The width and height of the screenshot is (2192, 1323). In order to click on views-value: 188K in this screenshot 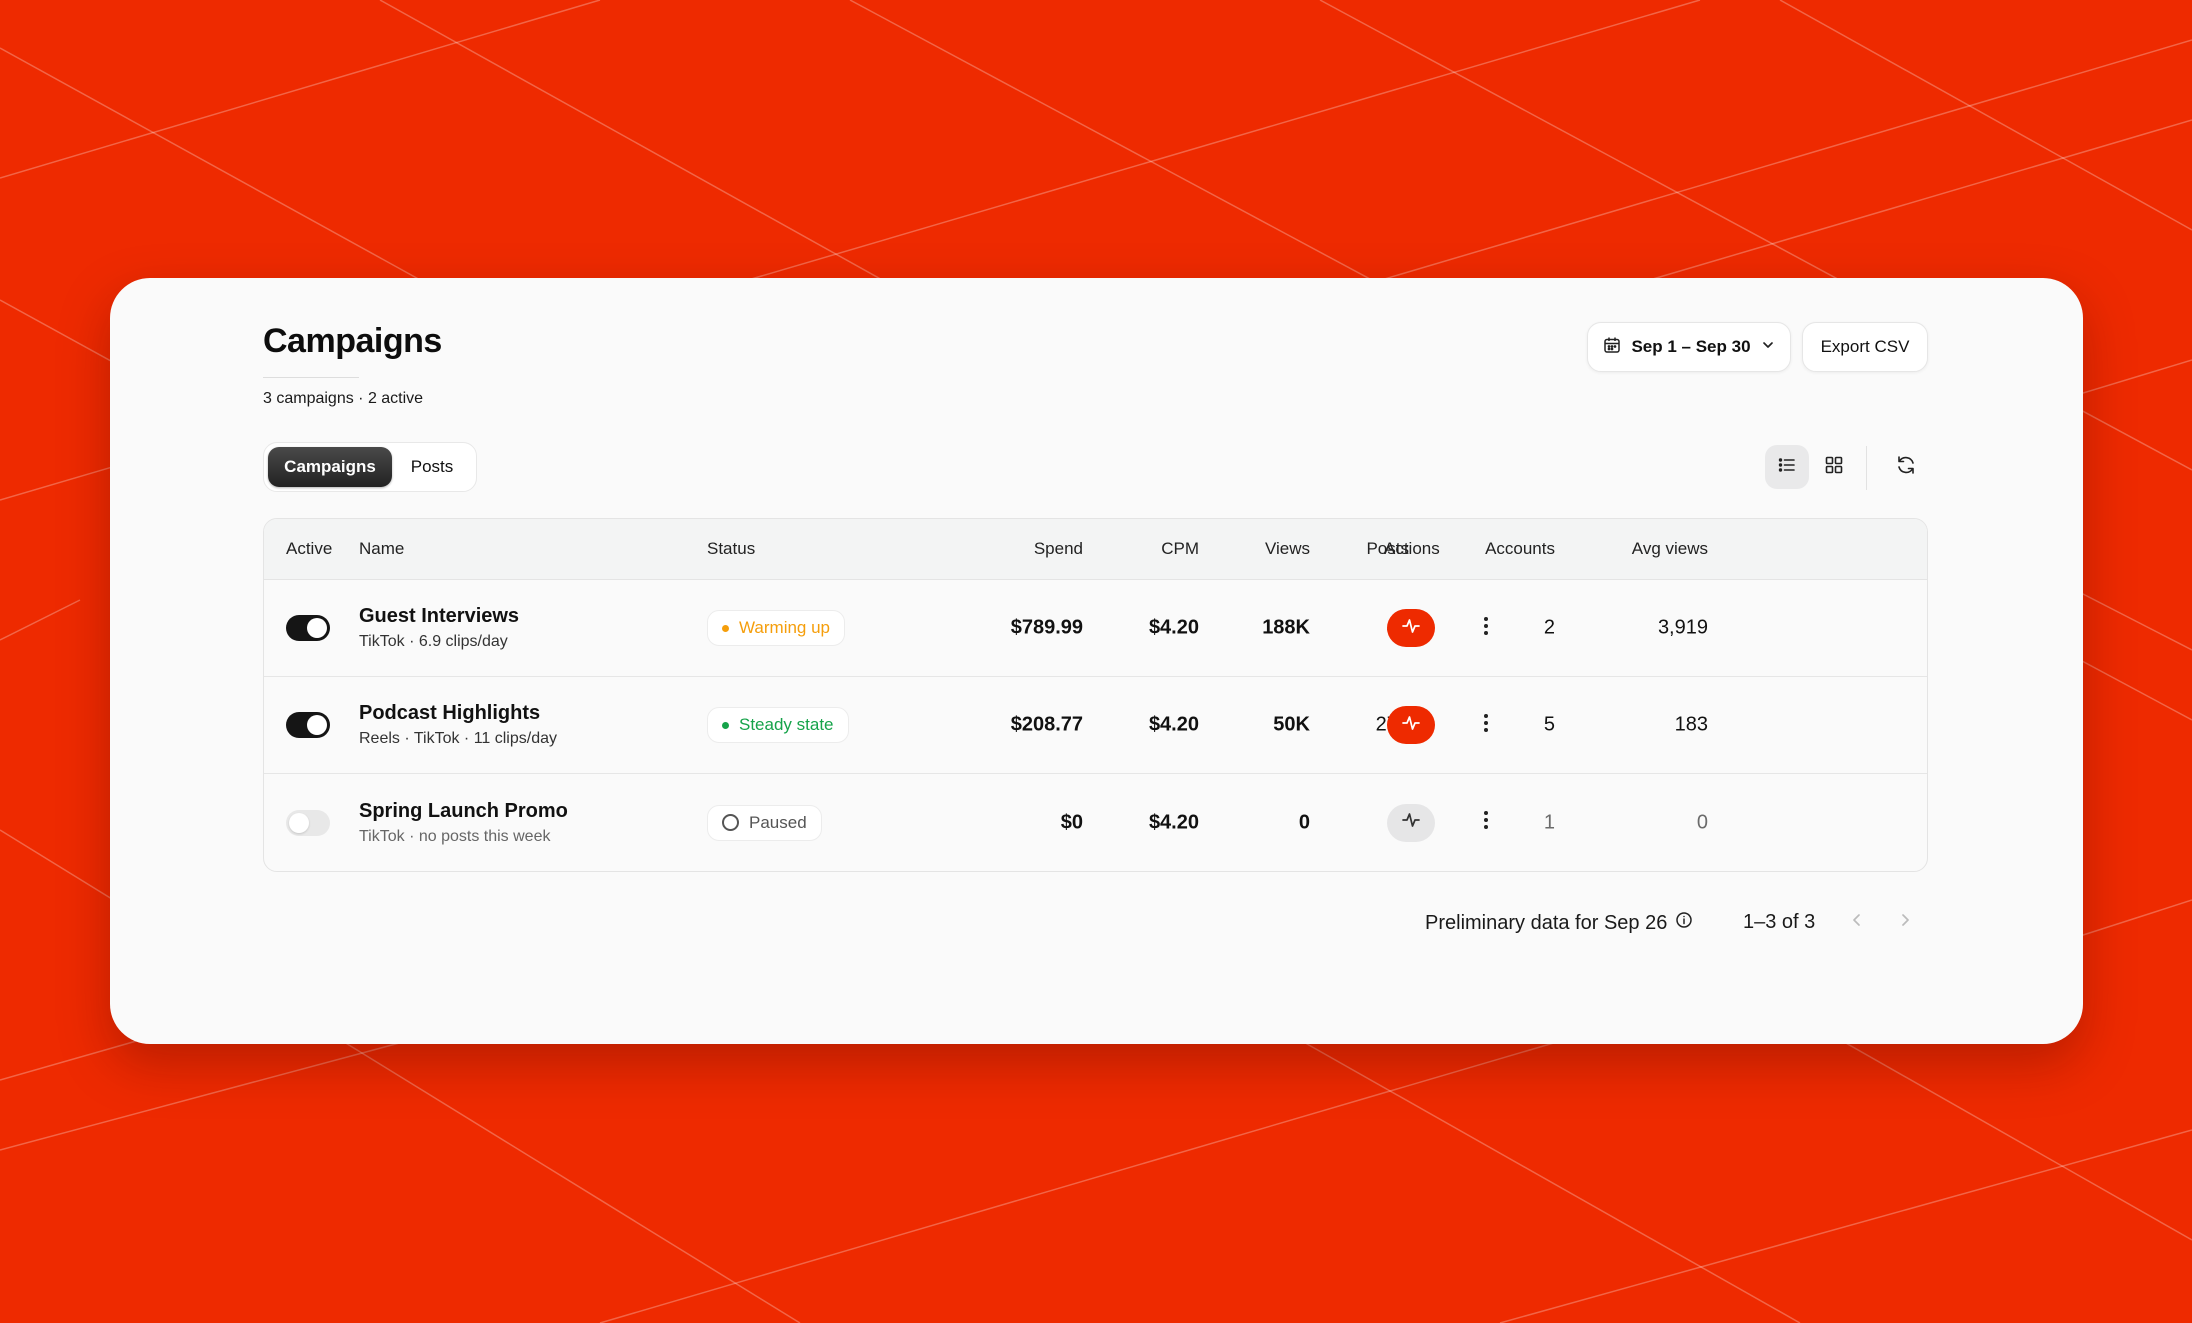, I will do `click(1286, 627)`.